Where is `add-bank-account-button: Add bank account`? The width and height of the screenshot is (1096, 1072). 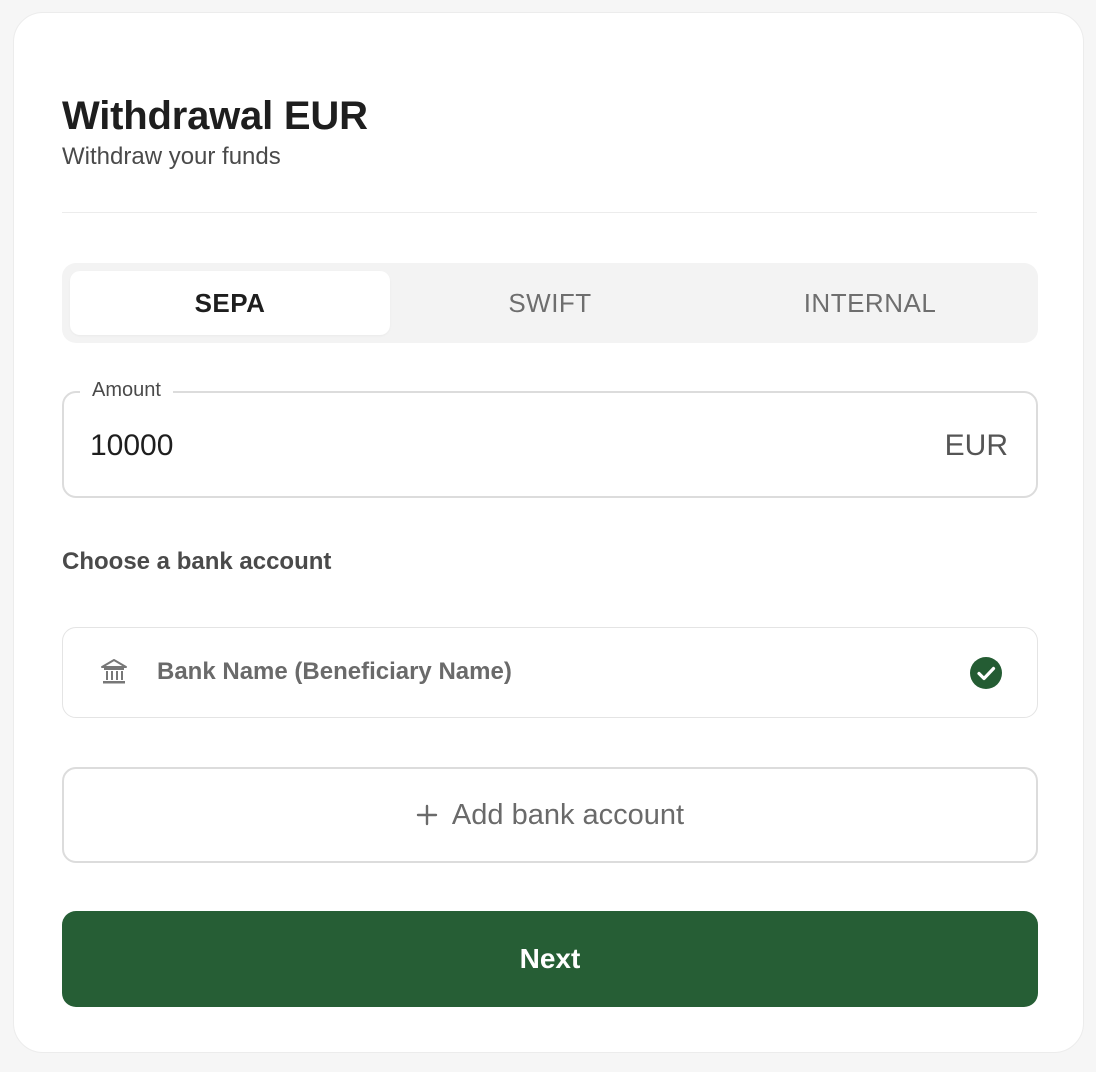
add-bank-account-button: Add bank account is located at coordinates (550, 815).